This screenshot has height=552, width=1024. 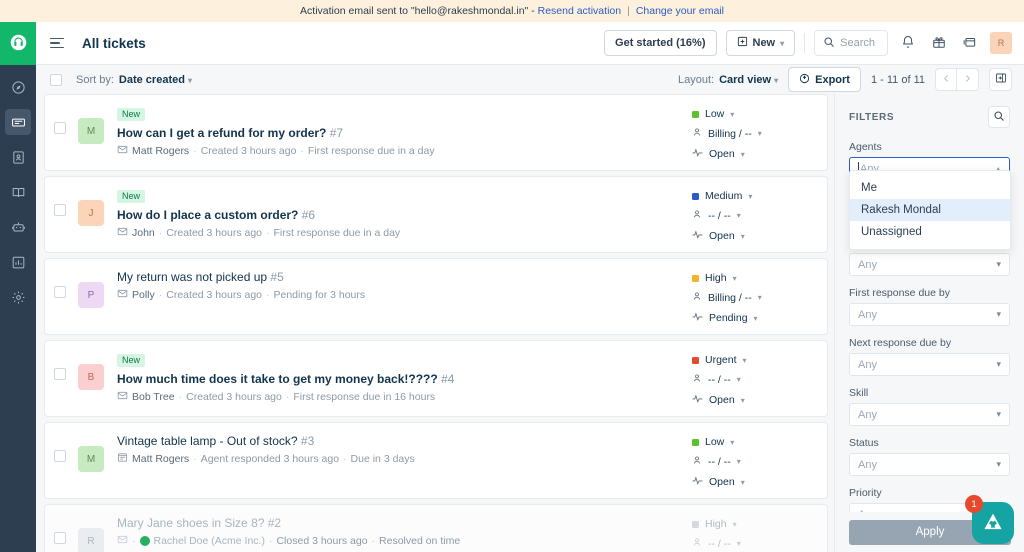 What do you see at coordinates (420, 541) in the screenshot?
I see `ticket-meta-secondary: Resolved on time` at bounding box center [420, 541].